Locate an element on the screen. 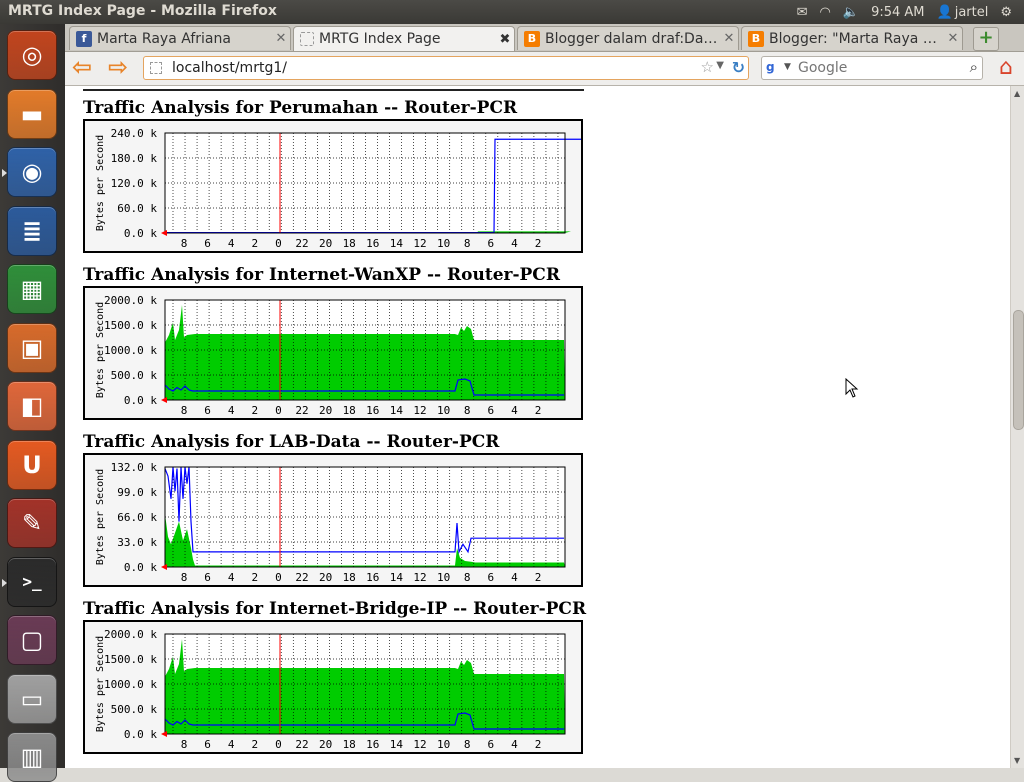 This screenshot has width=1024, height=782. page-icon is located at coordinates (307, 39).